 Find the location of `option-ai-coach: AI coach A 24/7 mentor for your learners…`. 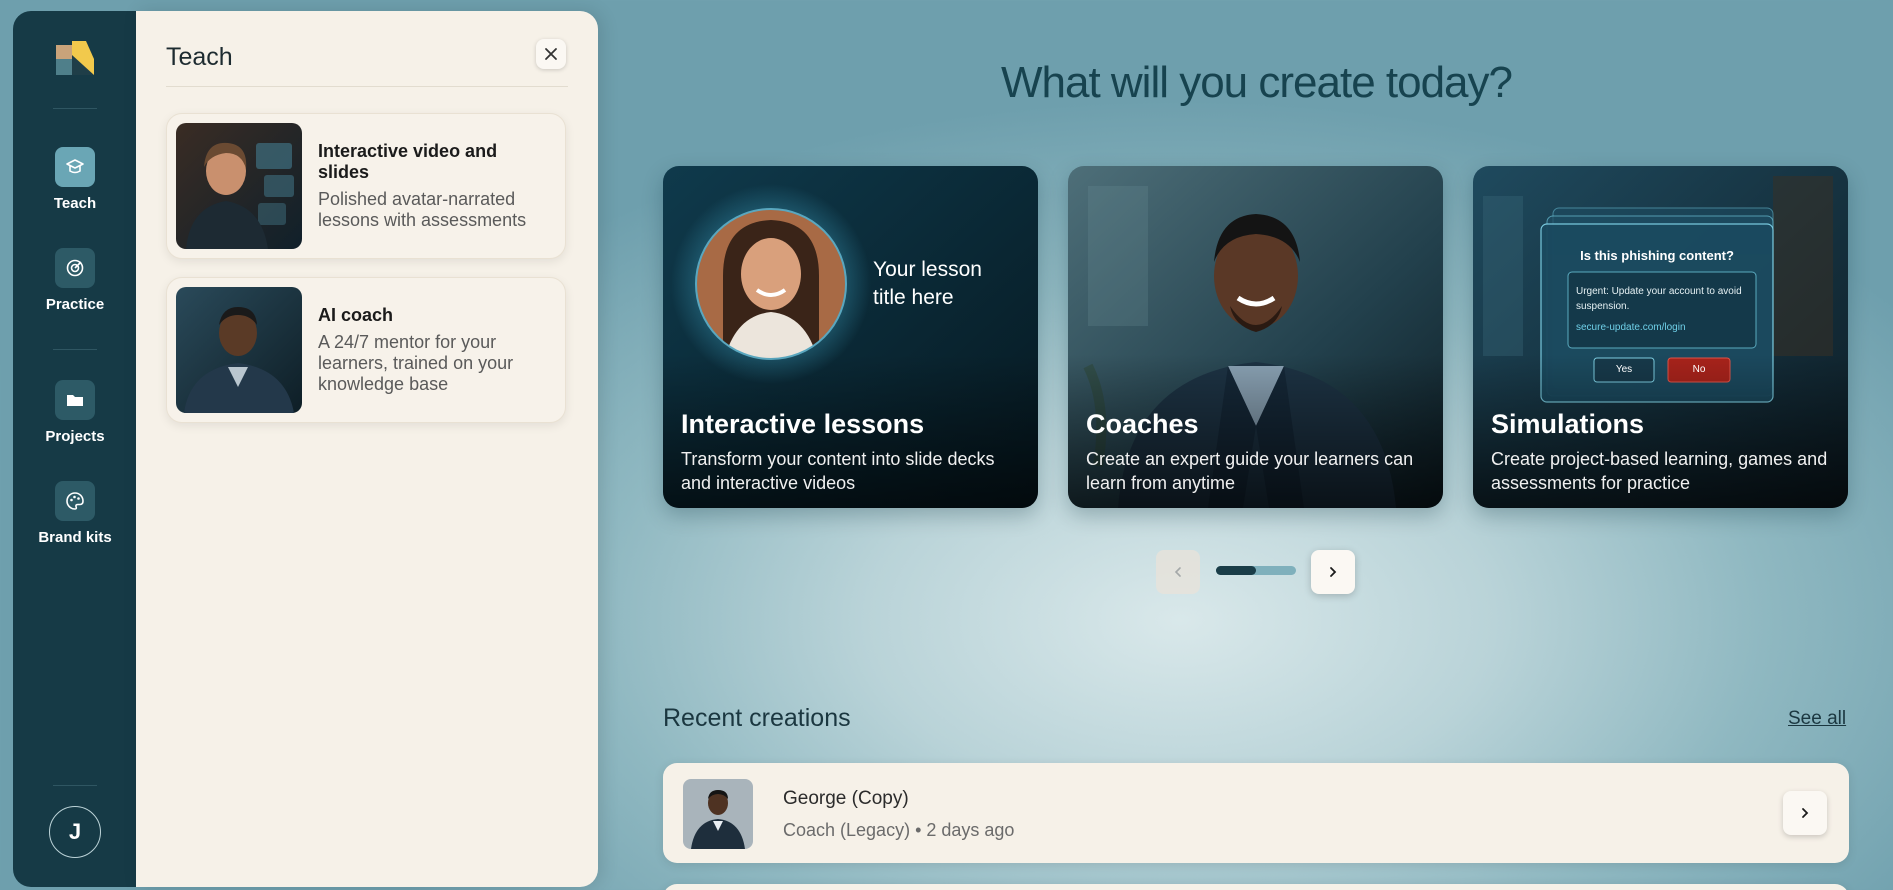

option-ai-coach: AI coach A 24/7 mentor for your learners… is located at coordinates (366, 350).